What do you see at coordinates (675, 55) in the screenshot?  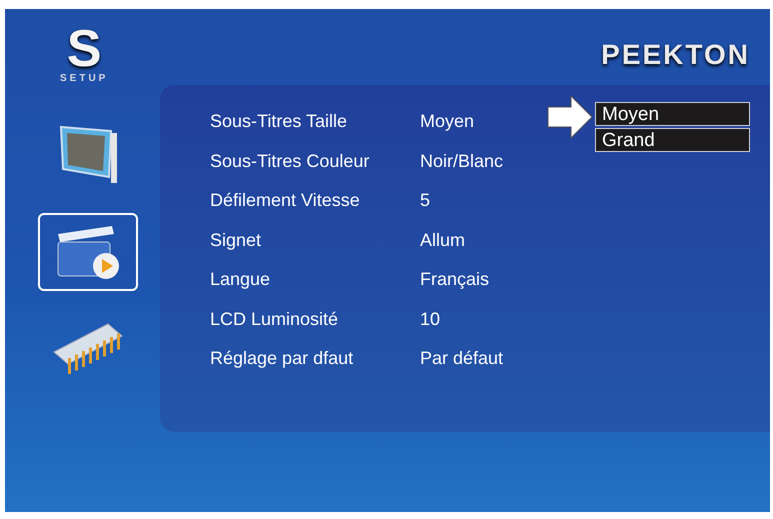 I see `brand-logo: PEEKTON` at bounding box center [675, 55].